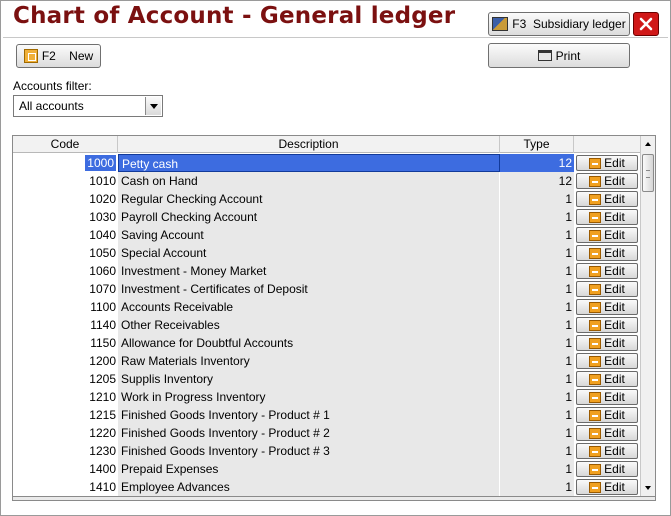  I want to click on table-row: 1020 Regular Checking Account 1 Edit, so click(327, 199).